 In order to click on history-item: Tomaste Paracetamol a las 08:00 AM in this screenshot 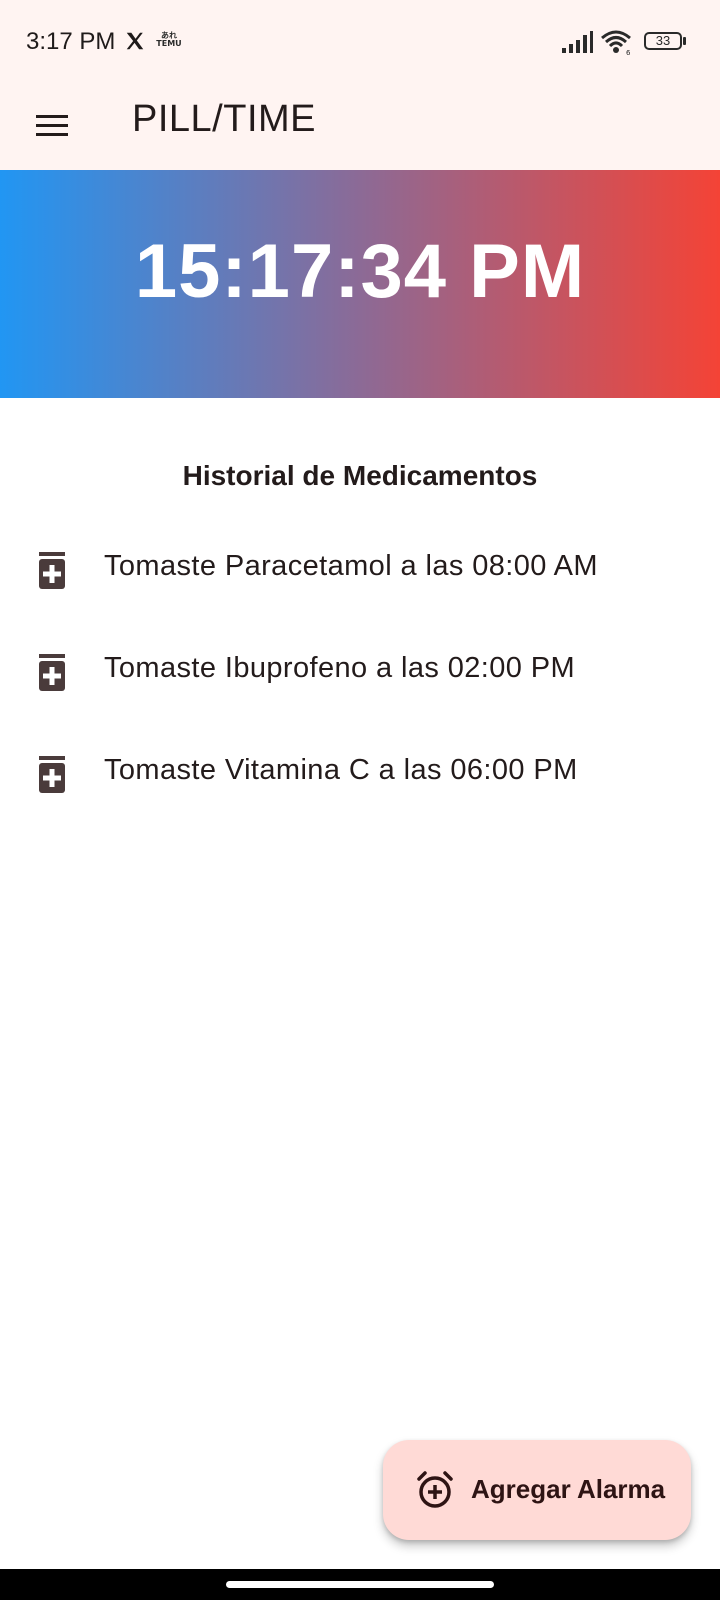, I will do `click(360, 570)`.